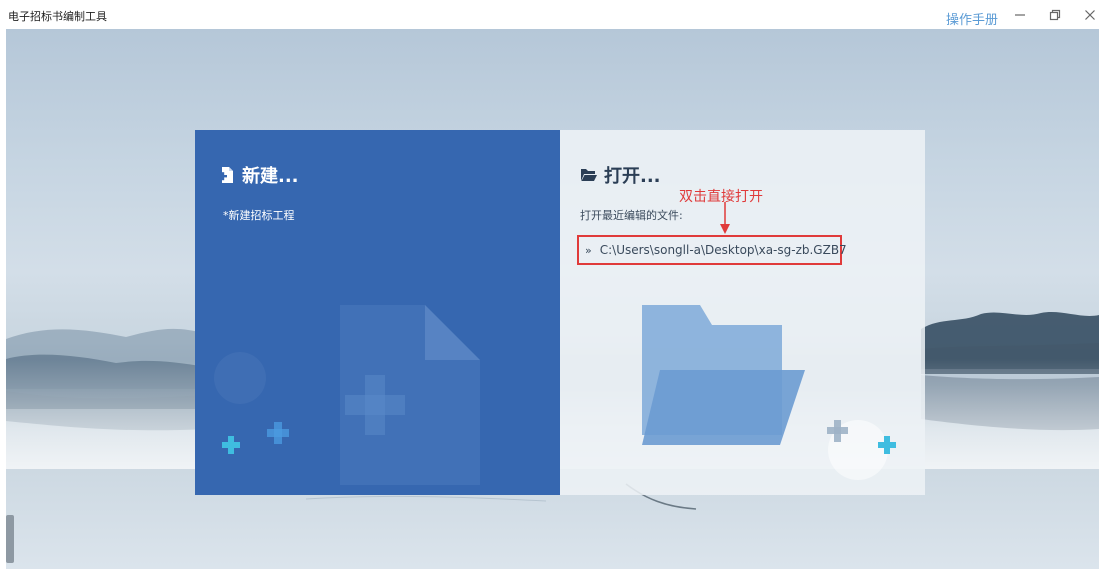  I want to click on close-icon, so click(1090, 15).